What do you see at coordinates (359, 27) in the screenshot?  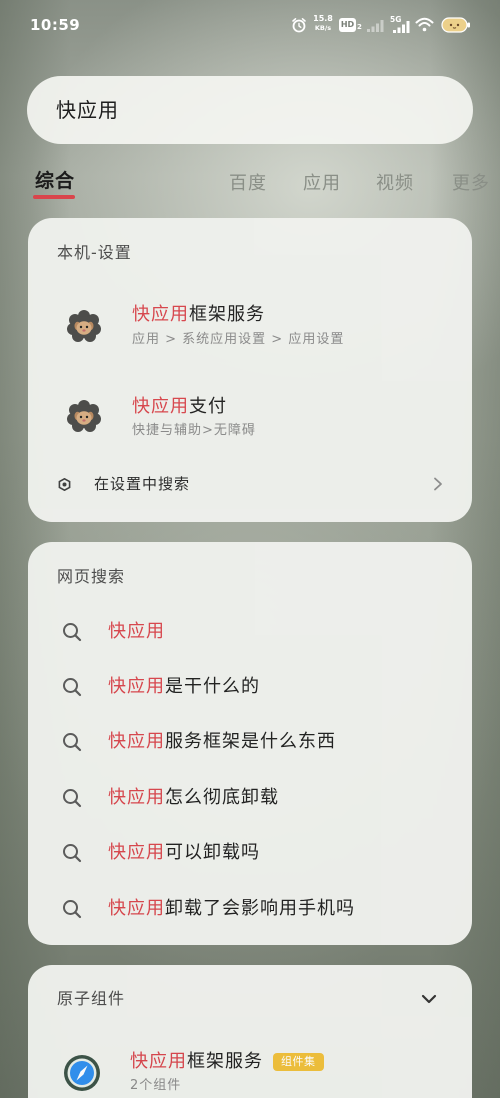 I see `hd-voice-index: 2` at bounding box center [359, 27].